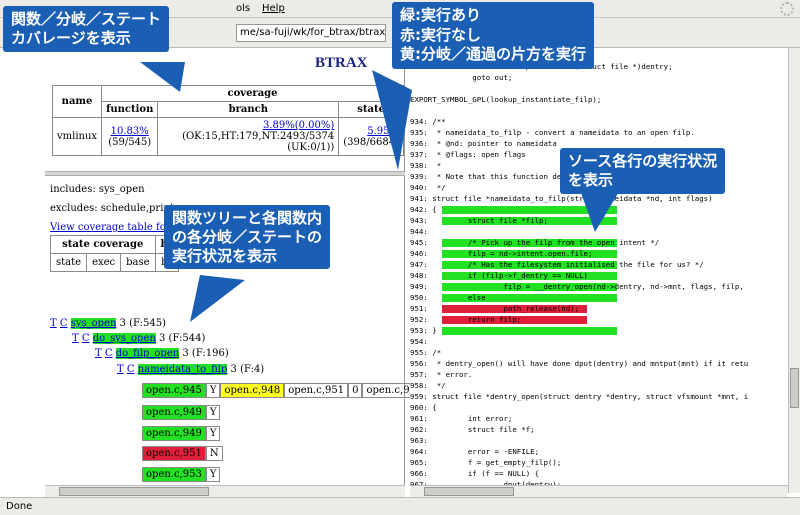 Image resolution: width=800 pixels, height=515 pixels. Describe the element at coordinates (383, 131) in the screenshot. I see `state-coverage-link: 5.95%` at that location.